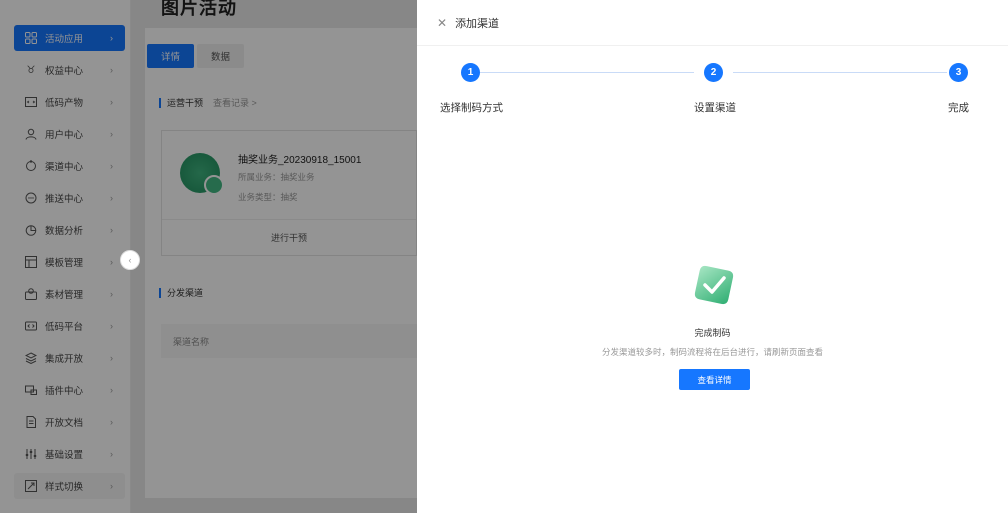  Describe the element at coordinates (715, 108) in the screenshot. I see `step-2-label: 设置渠道` at that location.